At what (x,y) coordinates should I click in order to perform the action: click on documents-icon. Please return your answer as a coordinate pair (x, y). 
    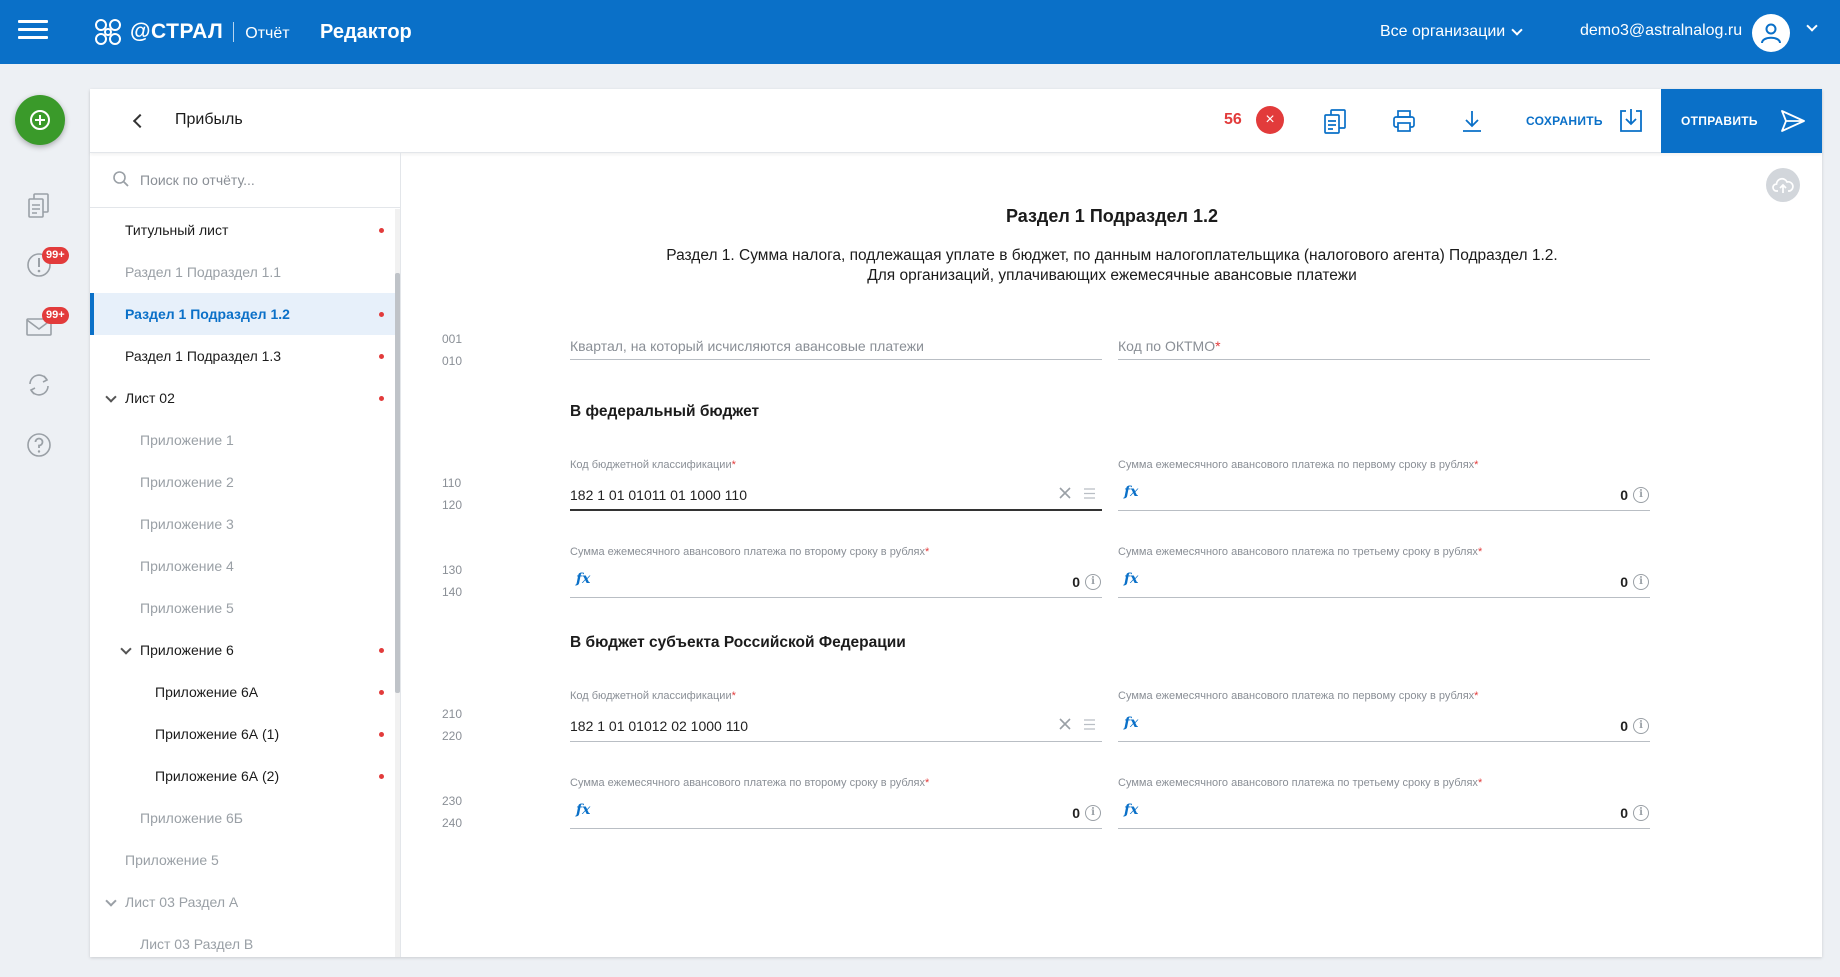
    Looking at the image, I should click on (39, 205).